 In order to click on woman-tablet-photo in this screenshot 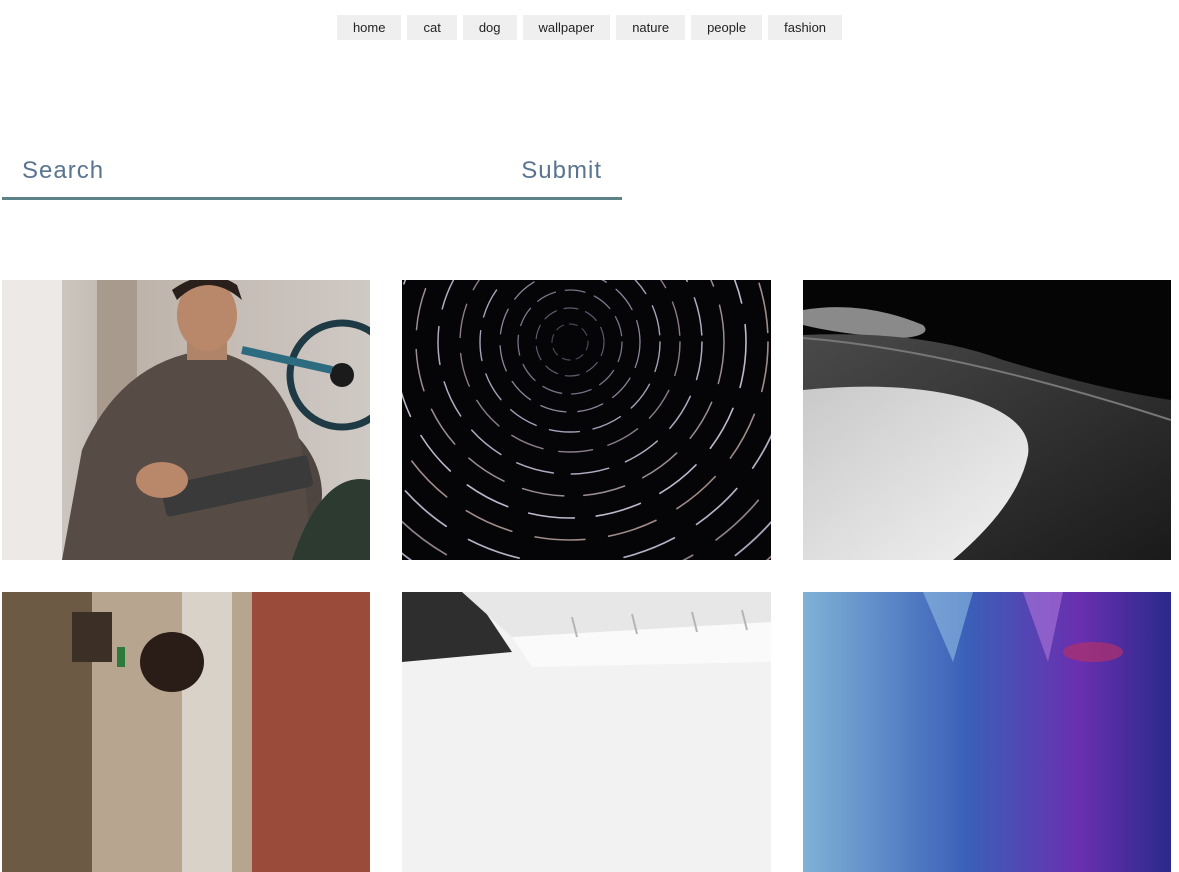, I will do `click(186, 420)`.